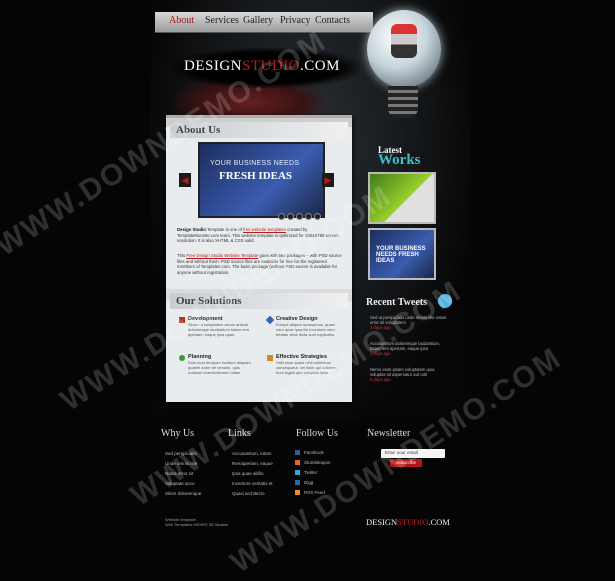 The width and height of the screenshot is (615, 581). Describe the element at coordinates (181, 20) in the screenshot. I see `nav-about: About` at that location.